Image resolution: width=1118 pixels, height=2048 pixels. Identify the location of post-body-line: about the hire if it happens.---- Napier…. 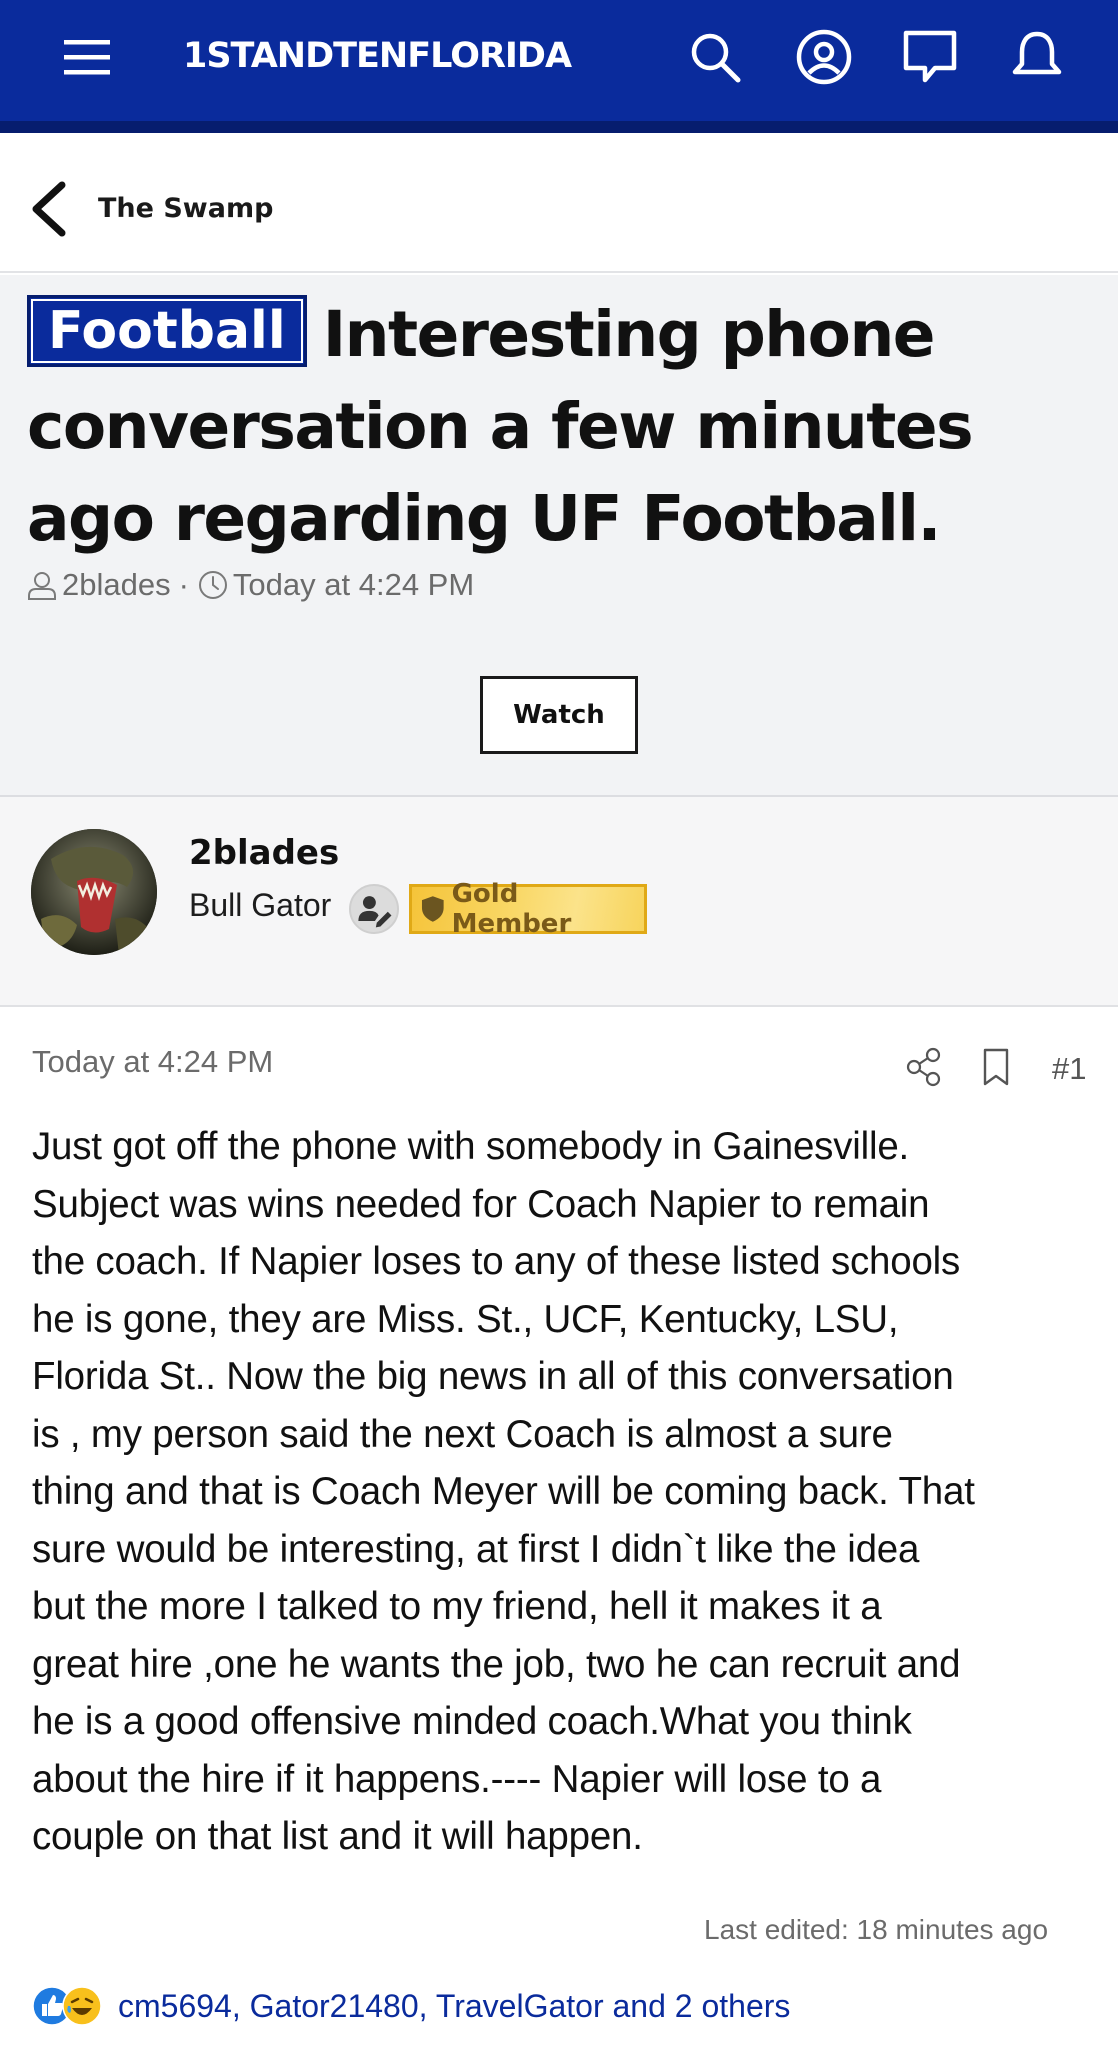
(457, 1779).